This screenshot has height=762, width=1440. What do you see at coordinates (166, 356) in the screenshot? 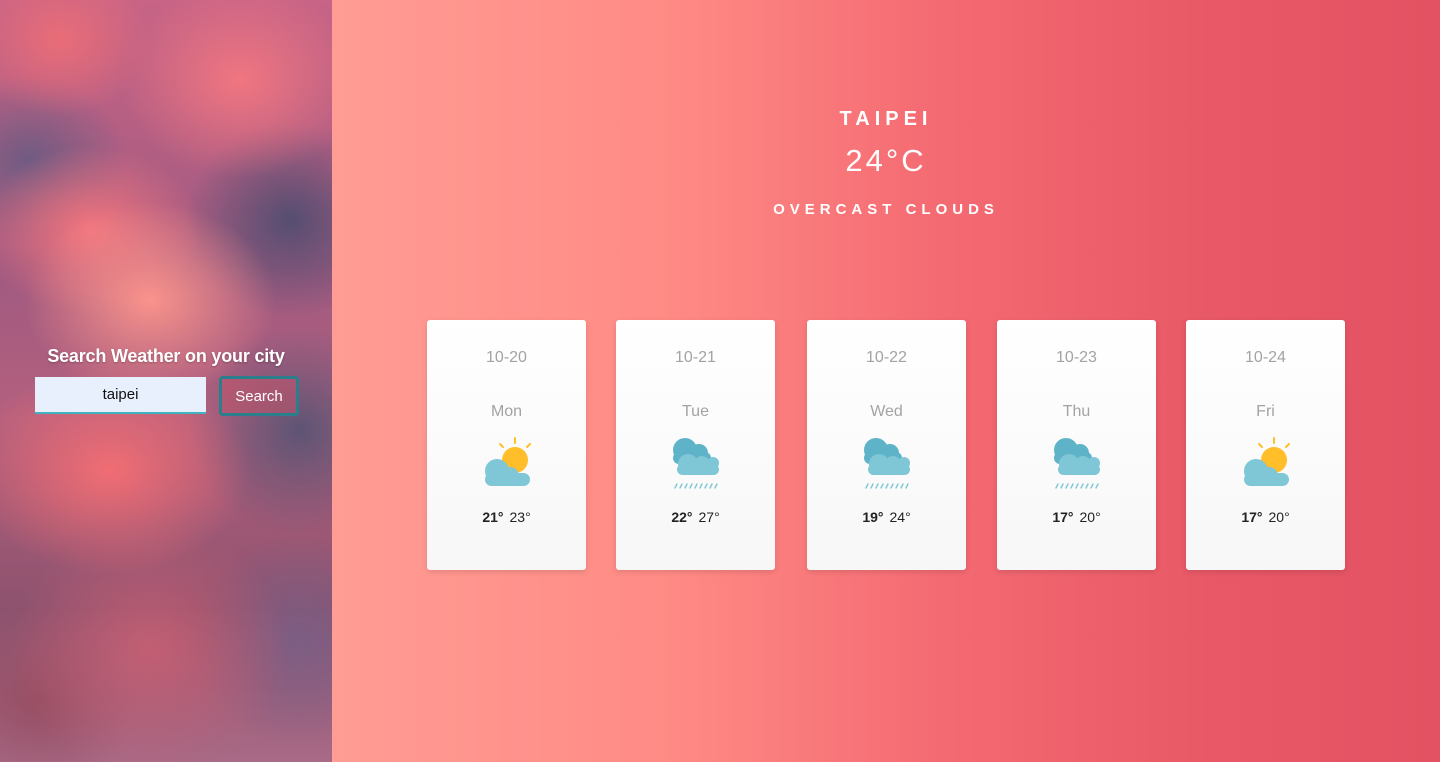
I see `search-title: Search Weather on your city` at bounding box center [166, 356].